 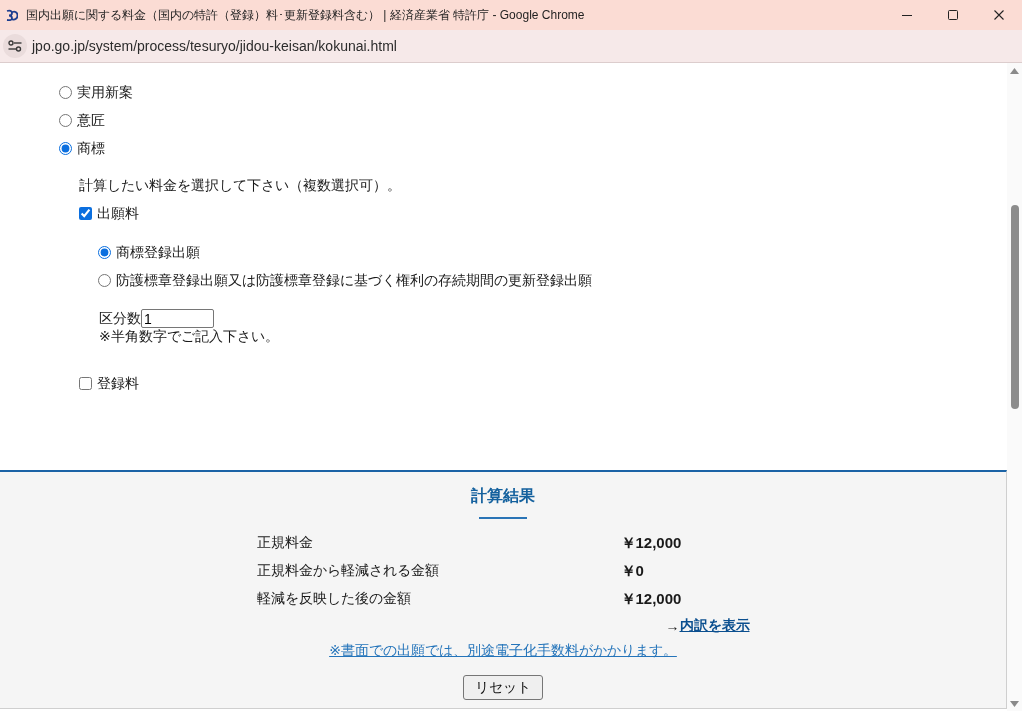 I want to click on option-label: 登録料, so click(x=118, y=383).